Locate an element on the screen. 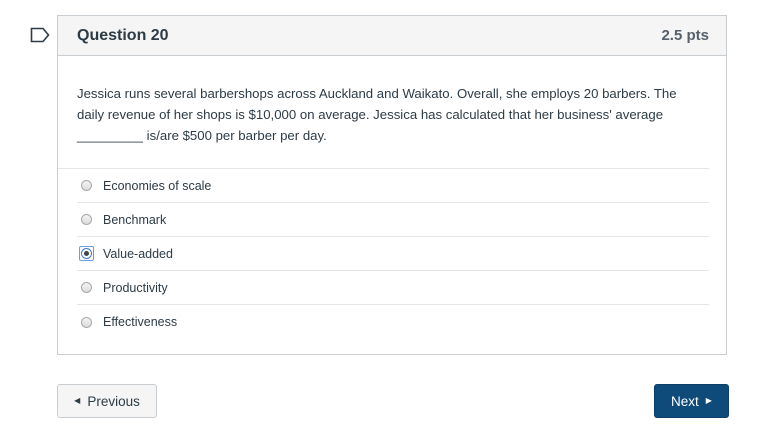 This screenshot has width=761, height=433. previous-button: ◀ Previous is located at coordinates (107, 401).